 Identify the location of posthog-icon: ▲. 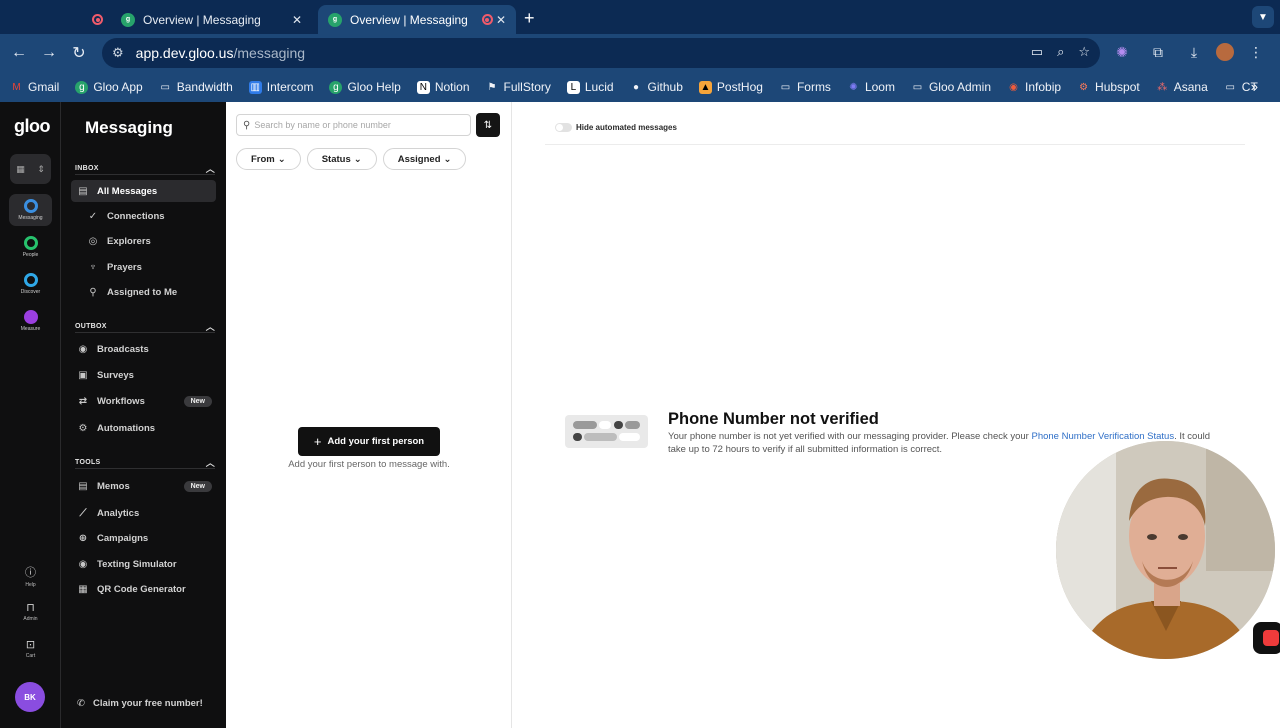
(705, 87).